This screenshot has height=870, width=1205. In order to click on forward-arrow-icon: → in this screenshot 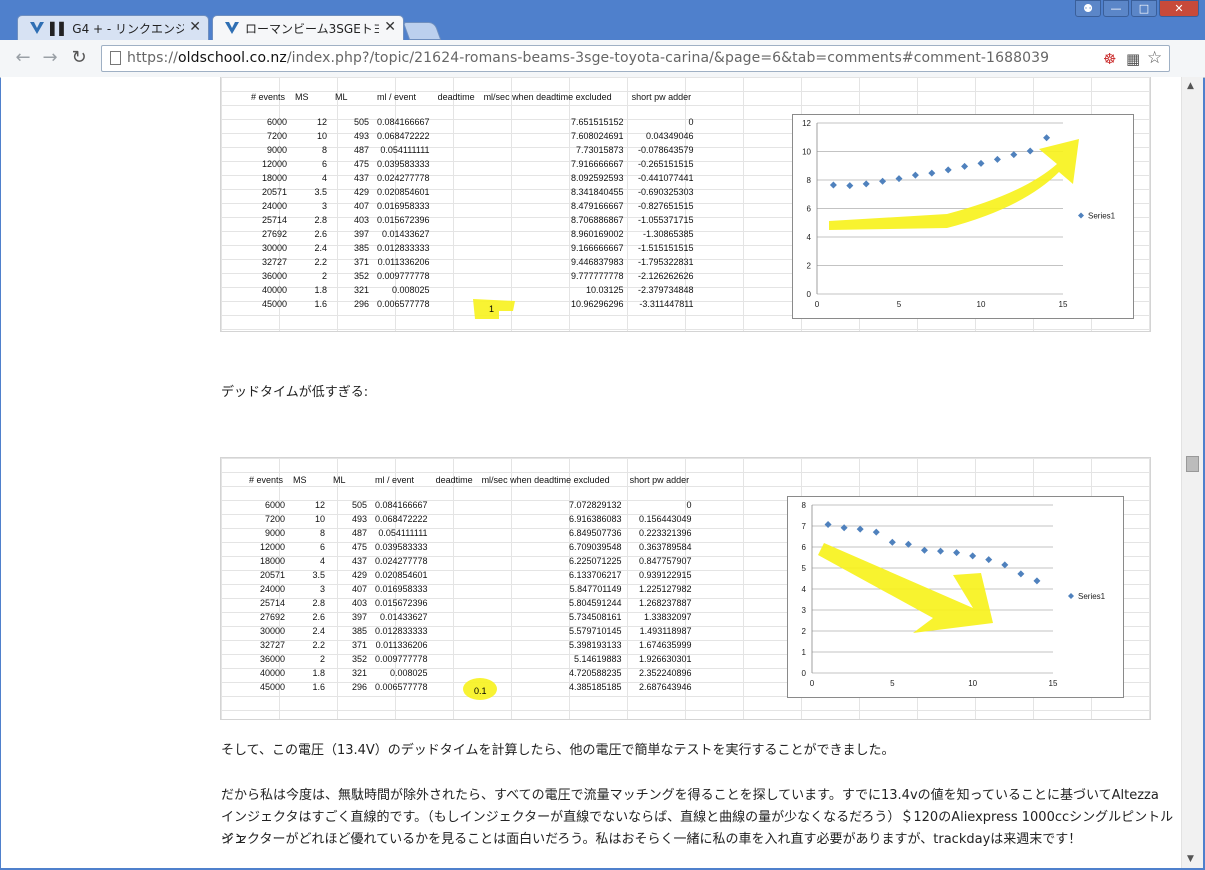, I will do `click(50, 58)`.